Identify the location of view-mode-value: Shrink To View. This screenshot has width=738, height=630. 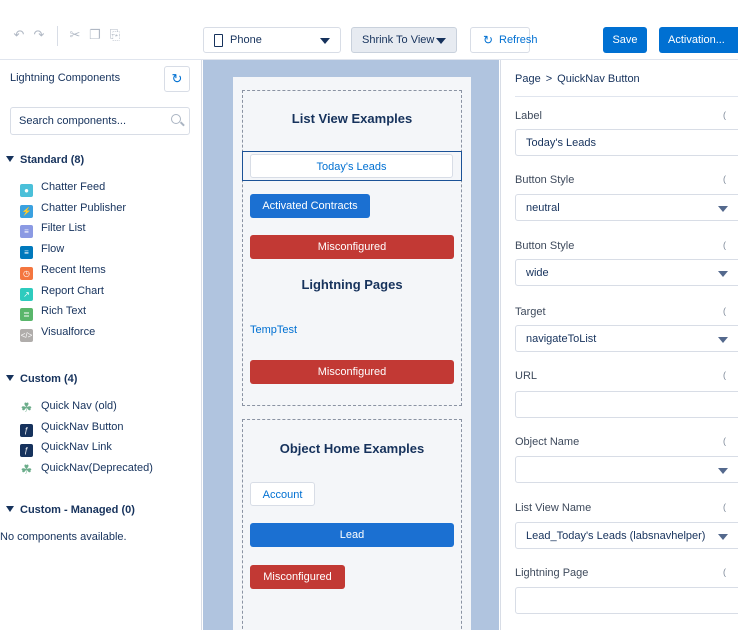
(398, 40).